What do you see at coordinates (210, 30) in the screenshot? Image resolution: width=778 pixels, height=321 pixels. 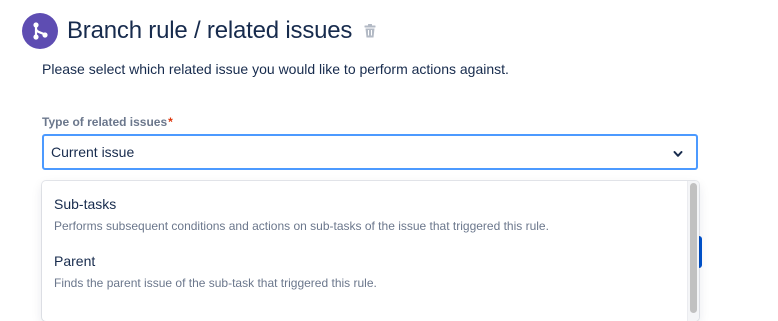 I see `page-title: Branch rule / related issues` at bounding box center [210, 30].